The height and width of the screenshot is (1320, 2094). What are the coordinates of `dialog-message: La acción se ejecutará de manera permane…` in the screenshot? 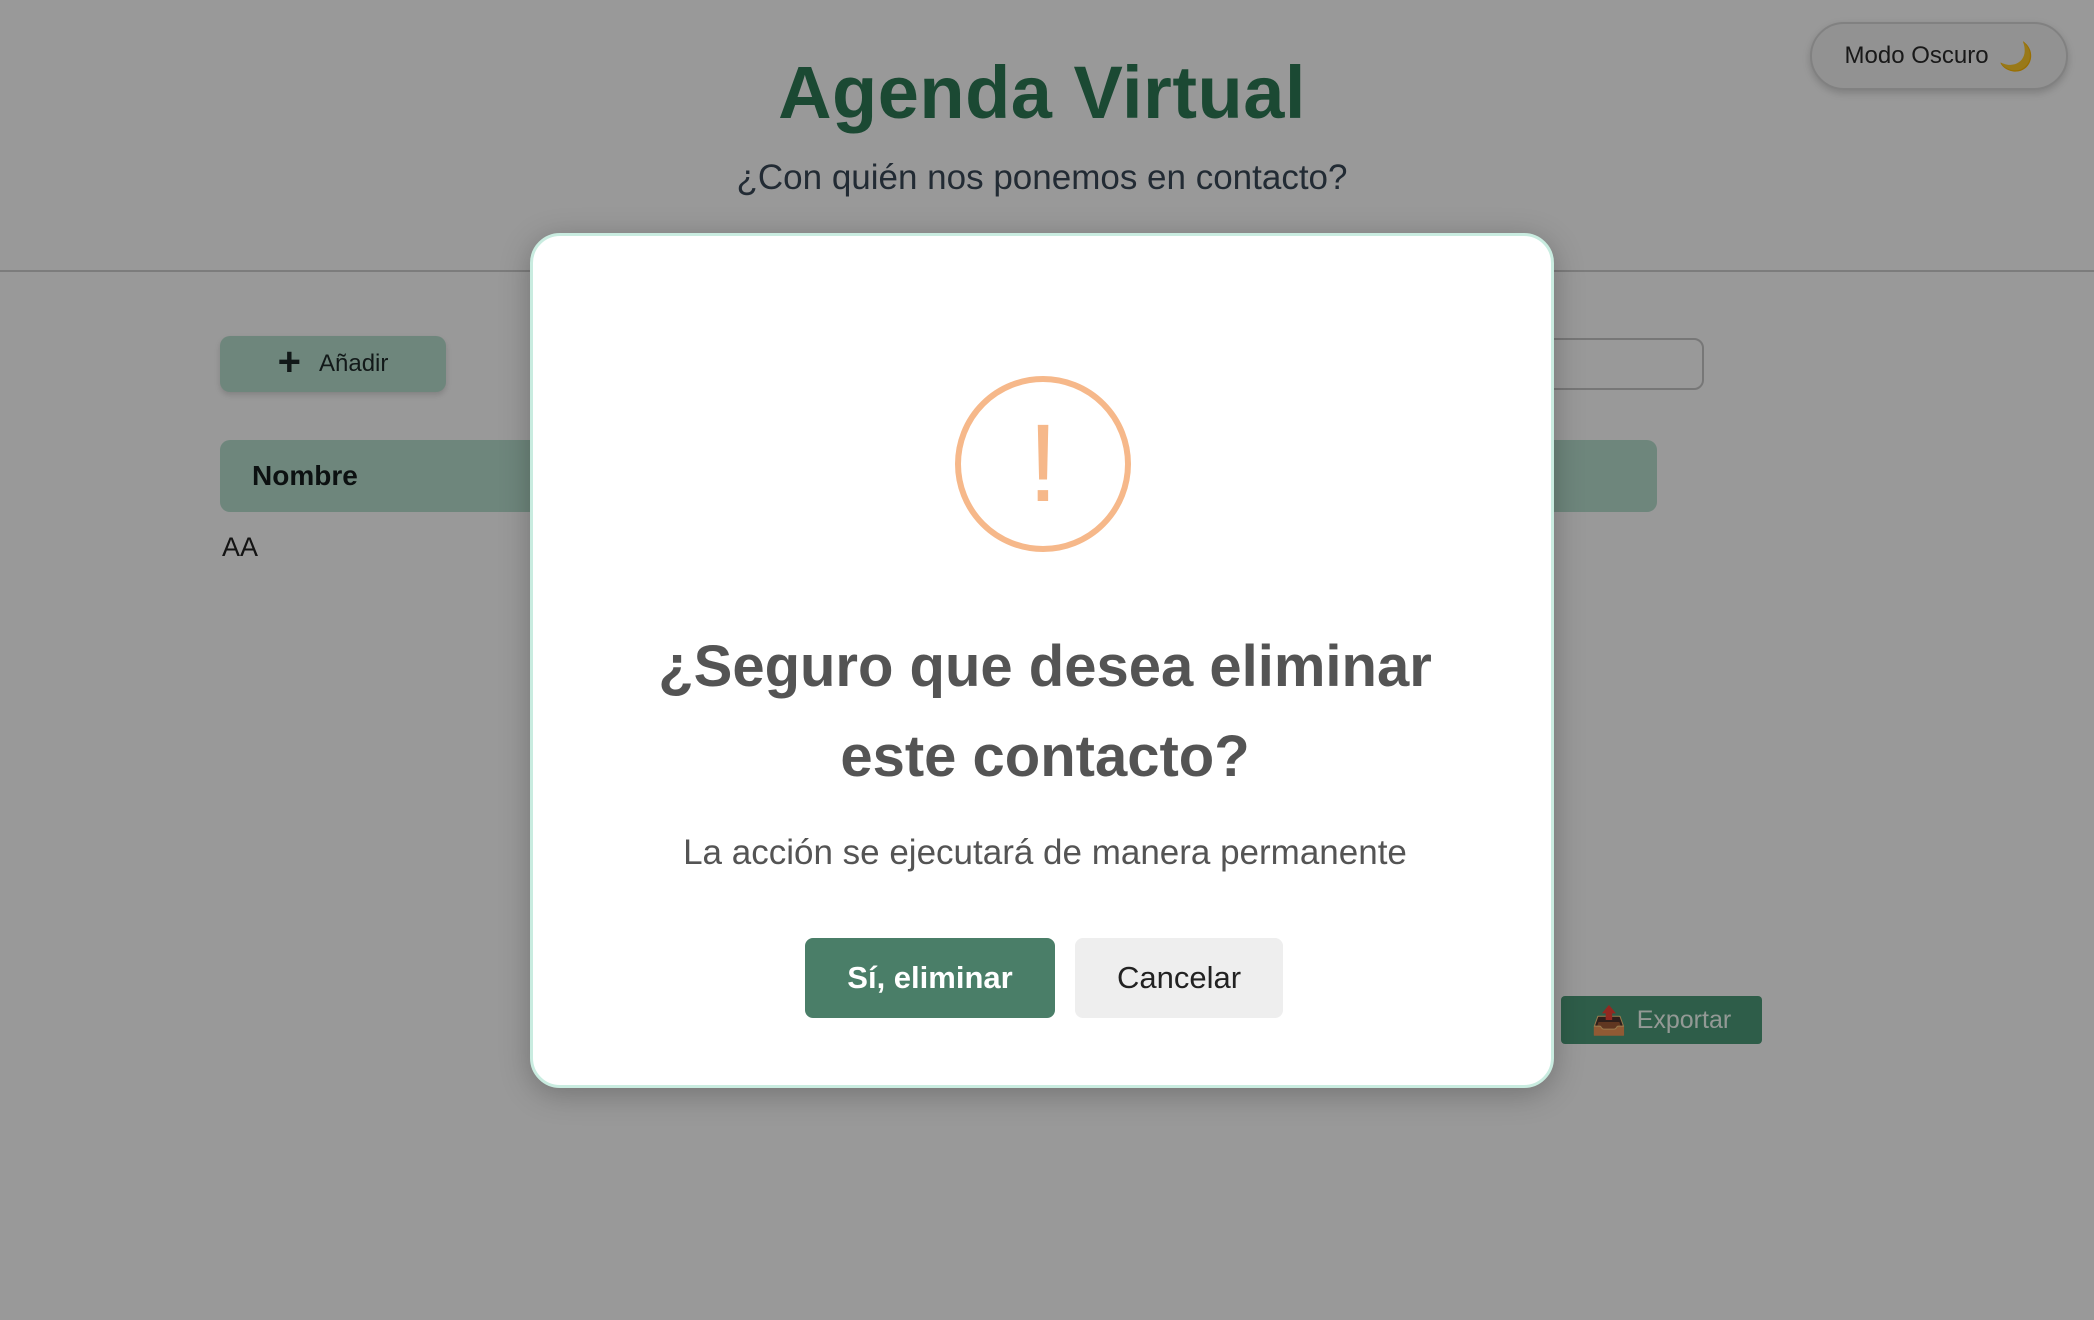 It's located at (1045, 852).